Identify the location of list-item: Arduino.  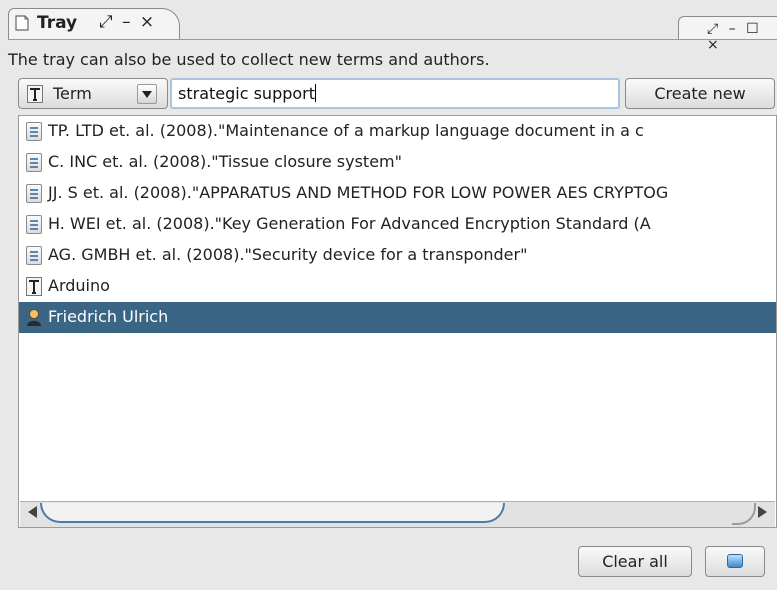
(397, 286).